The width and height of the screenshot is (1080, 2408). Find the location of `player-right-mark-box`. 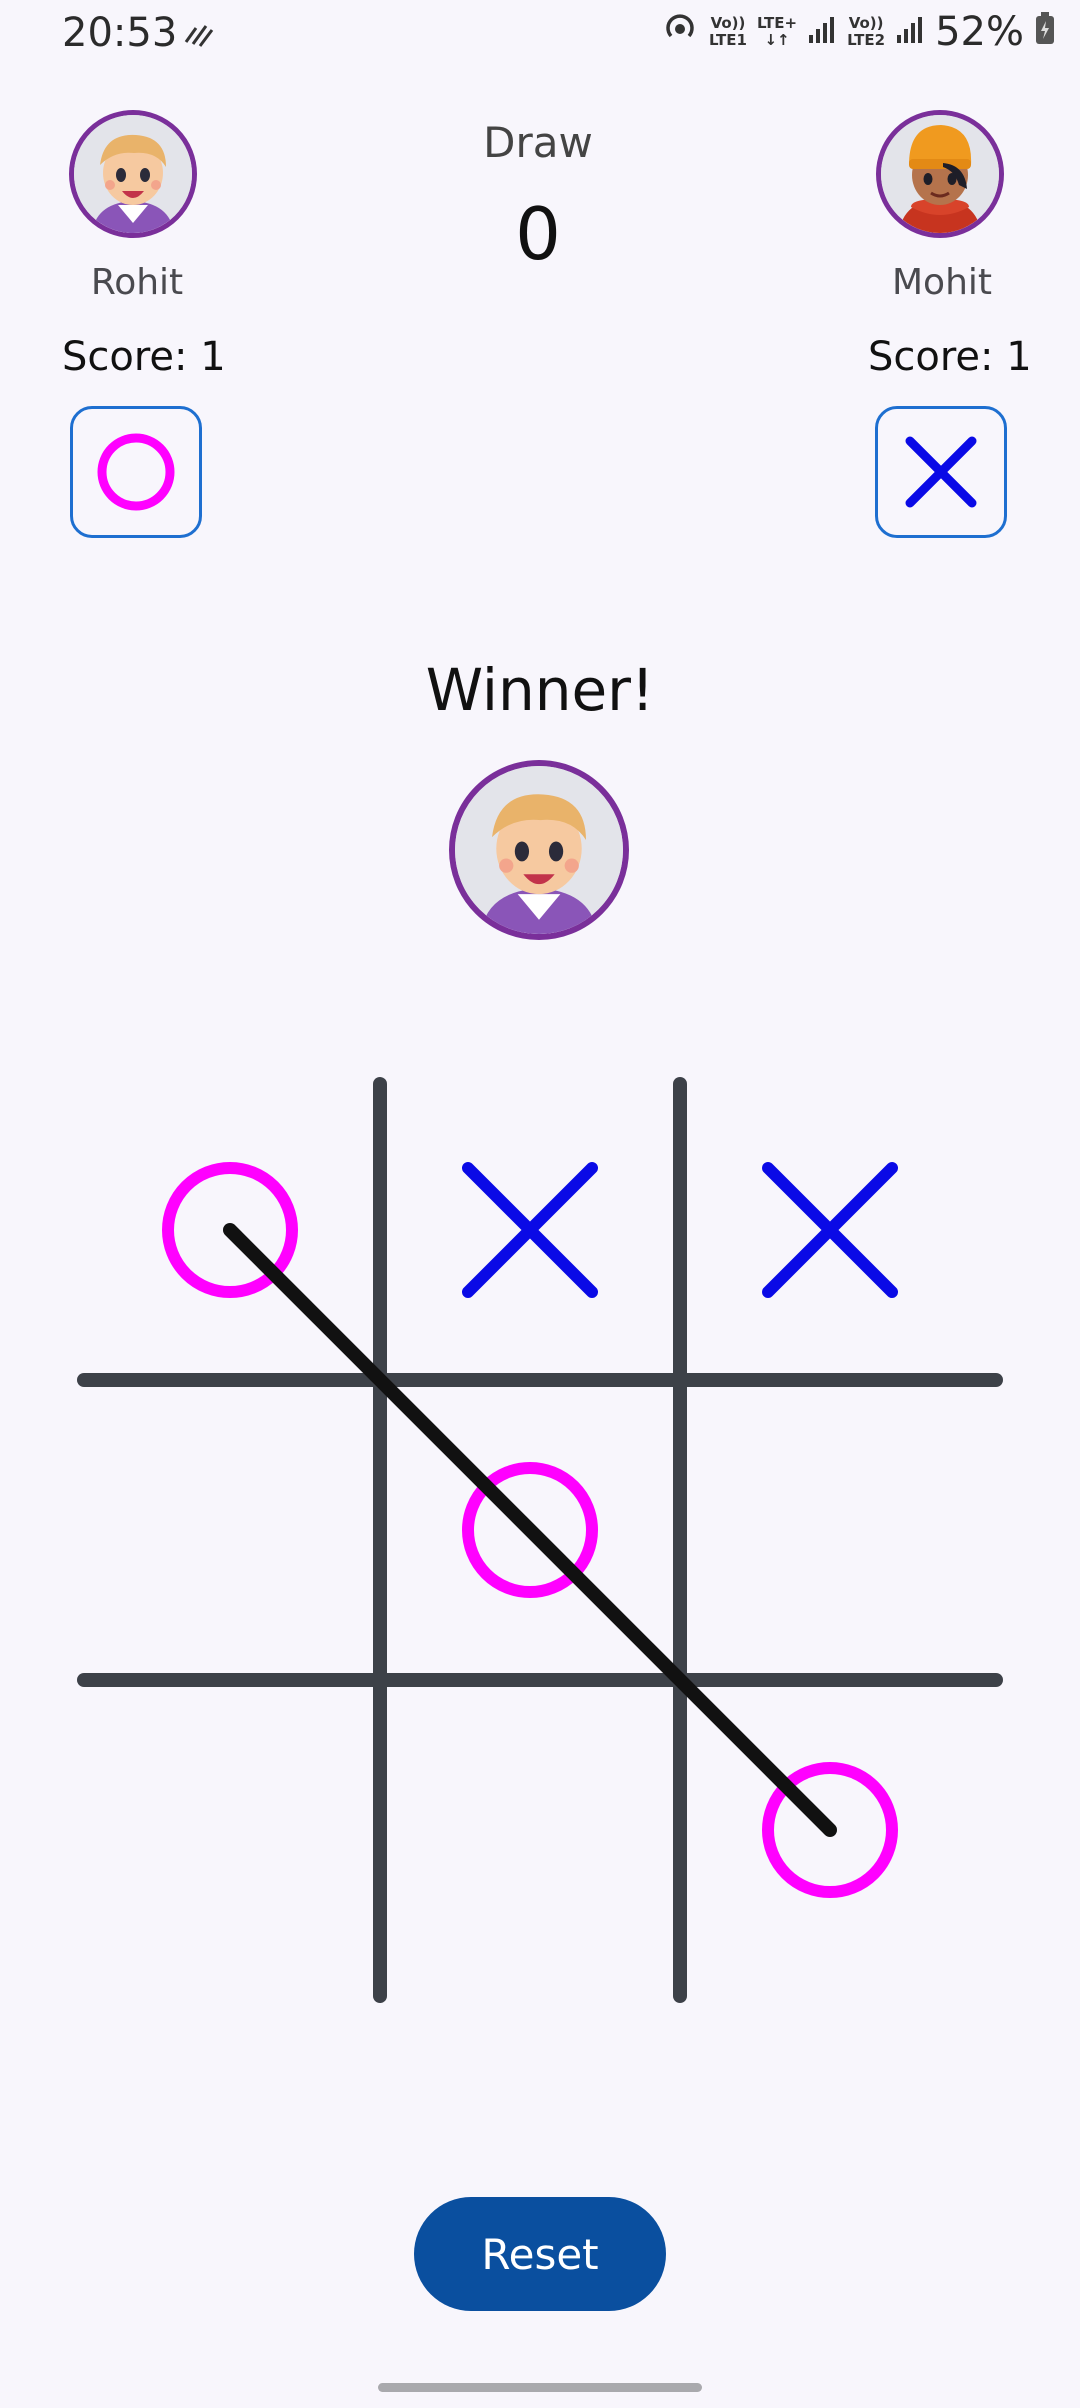

player-right-mark-box is located at coordinates (941, 472).